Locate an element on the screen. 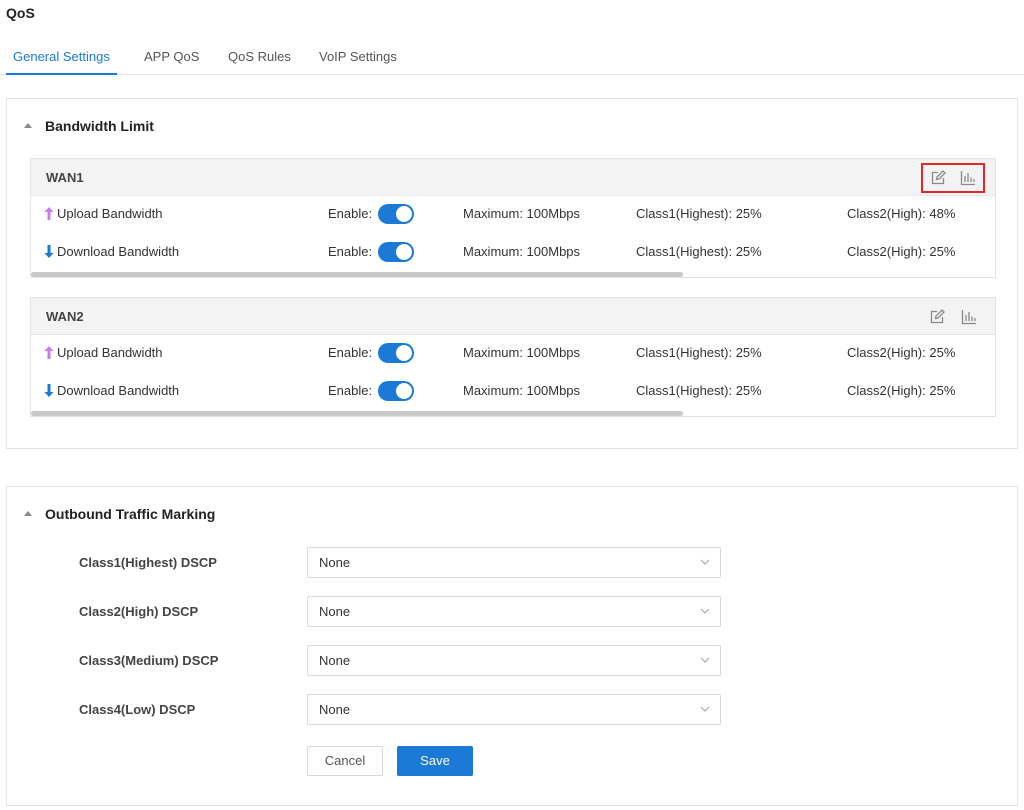  class4-dscp-select: None is located at coordinates (514, 709).